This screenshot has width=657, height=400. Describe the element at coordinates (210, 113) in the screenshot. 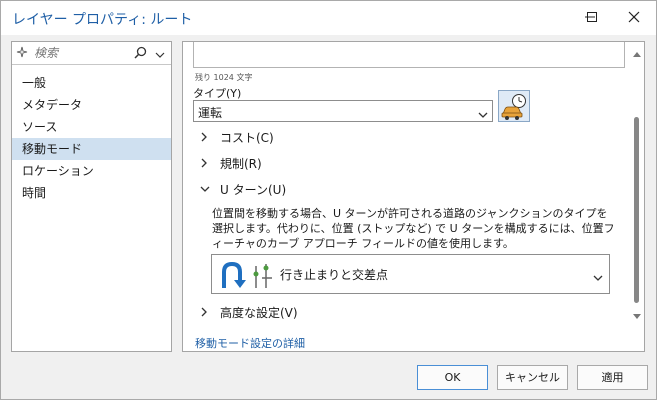

I see `type-value: 運転` at that location.